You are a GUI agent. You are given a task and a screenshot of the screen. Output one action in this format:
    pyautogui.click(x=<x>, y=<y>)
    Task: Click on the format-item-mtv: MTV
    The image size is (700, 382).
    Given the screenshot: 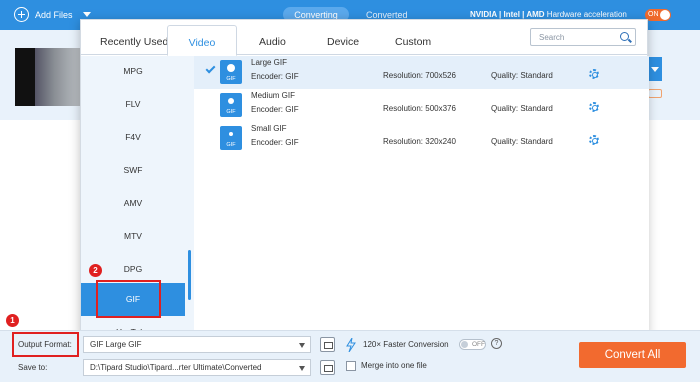 What is the action you would take?
    pyautogui.click(x=133, y=236)
    